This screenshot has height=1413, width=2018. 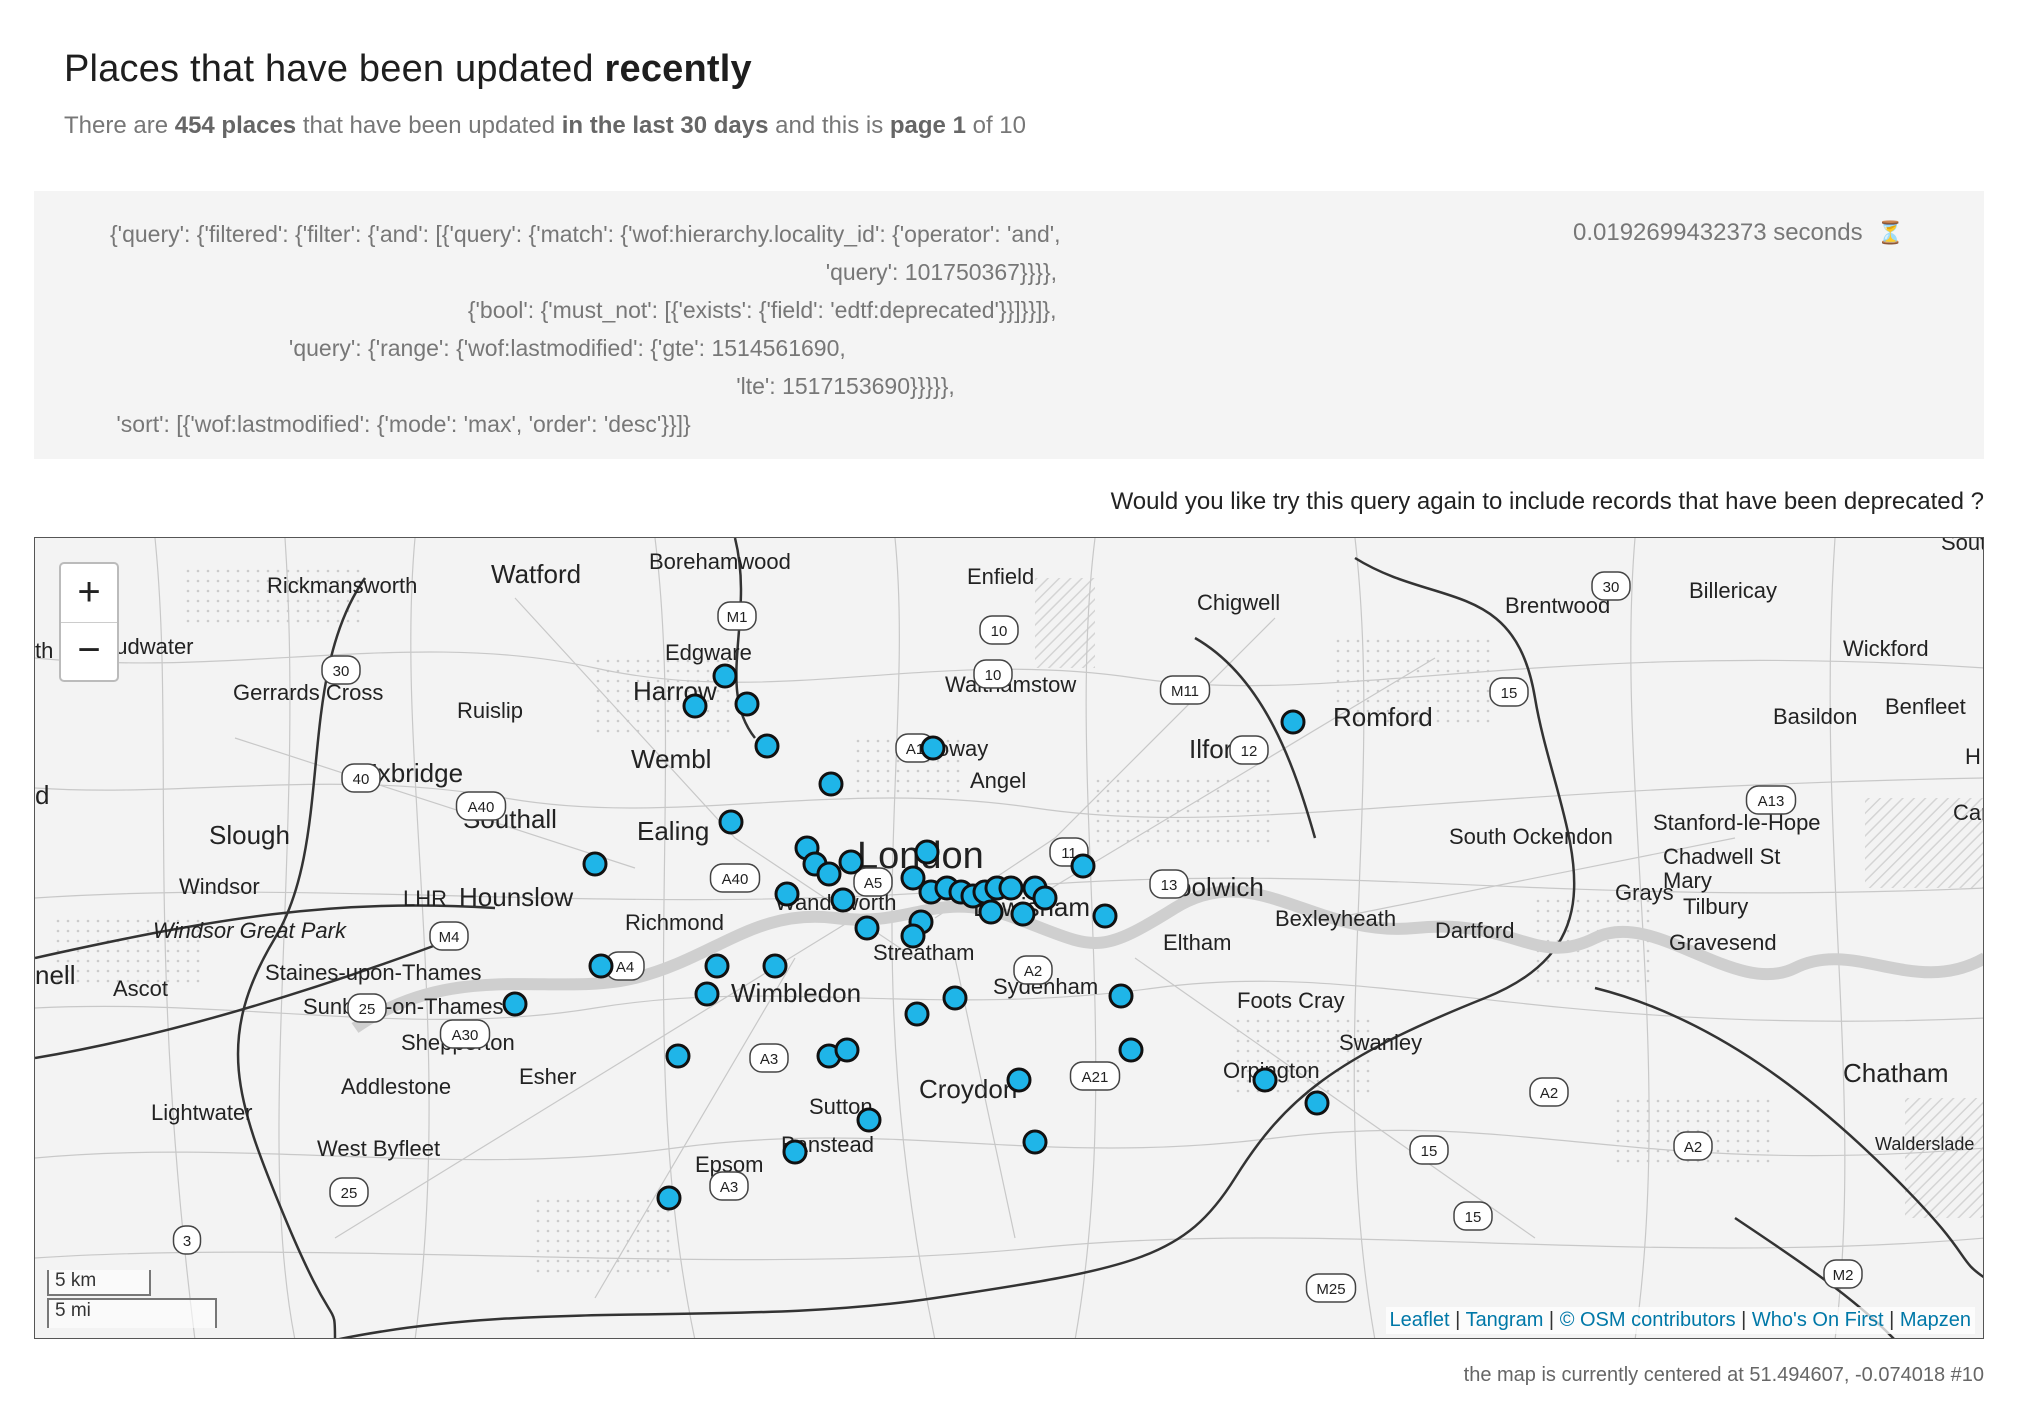 What do you see at coordinates (729, 1186) in the screenshot?
I see `road-shield: A3` at bounding box center [729, 1186].